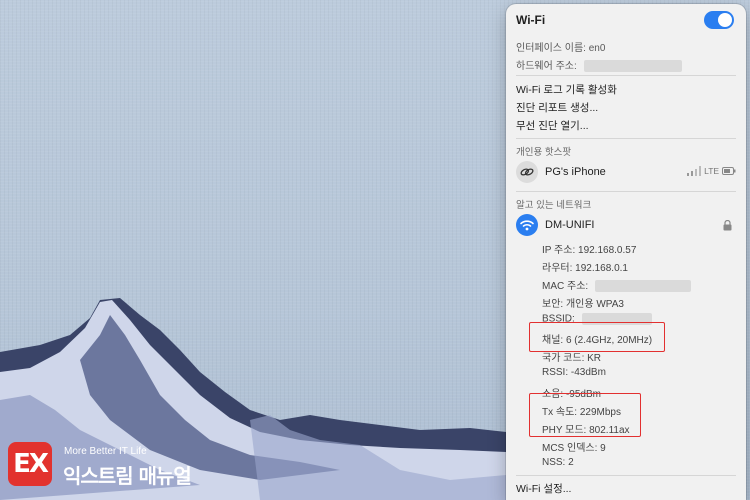 The height and width of the screenshot is (500, 750). Describe the element at coordinates (558, 462) in the screenshot. I see `detail-nss: NSS: 2` at that location.